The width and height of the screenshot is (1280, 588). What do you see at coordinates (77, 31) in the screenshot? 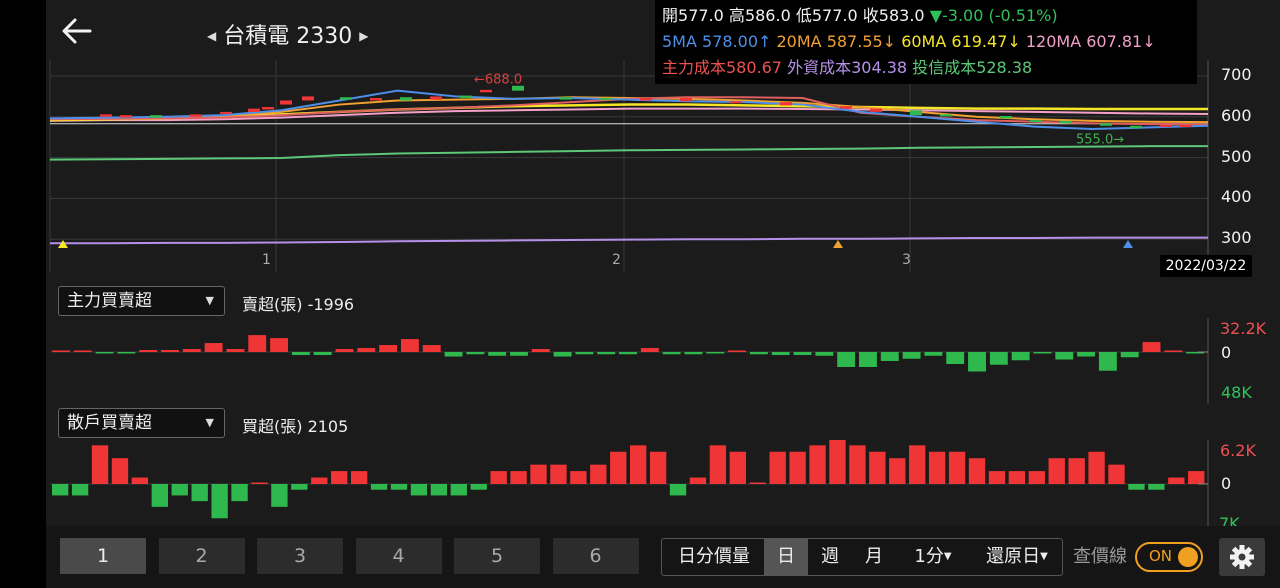
I see `back-arrow-icon` at bounding box center [77, 31].